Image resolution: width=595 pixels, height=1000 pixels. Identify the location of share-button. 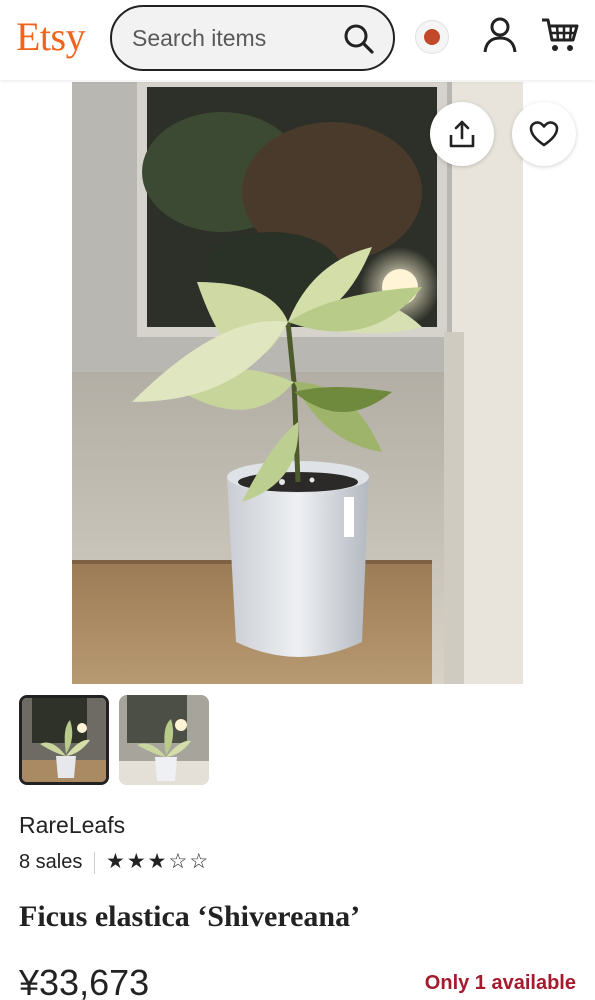
(462, 134).